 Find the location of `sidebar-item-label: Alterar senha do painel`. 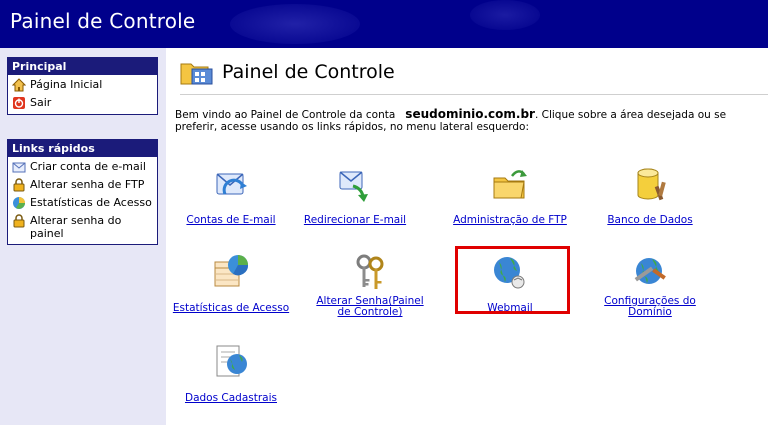

sidebar-item-label: Alterar senha do painel is located at coordinates (76, 227).